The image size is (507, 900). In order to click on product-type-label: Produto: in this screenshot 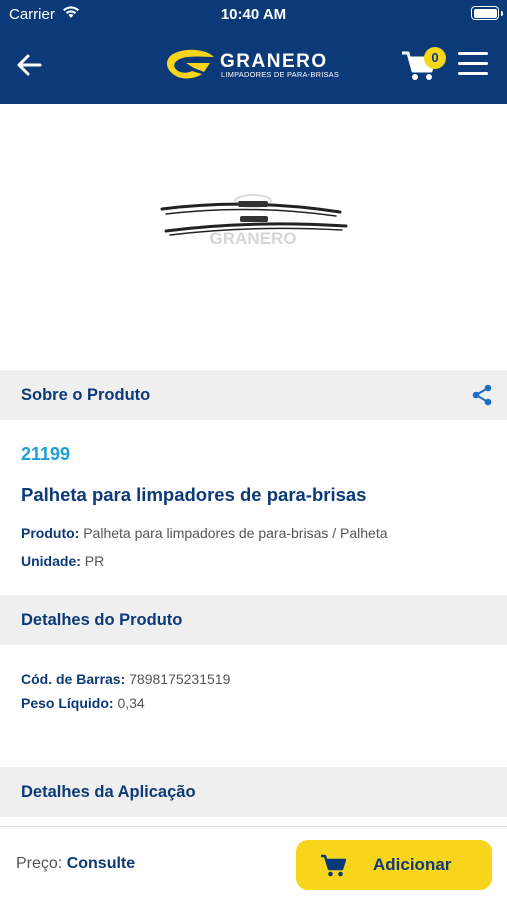, I will do `click(50, 533)`.